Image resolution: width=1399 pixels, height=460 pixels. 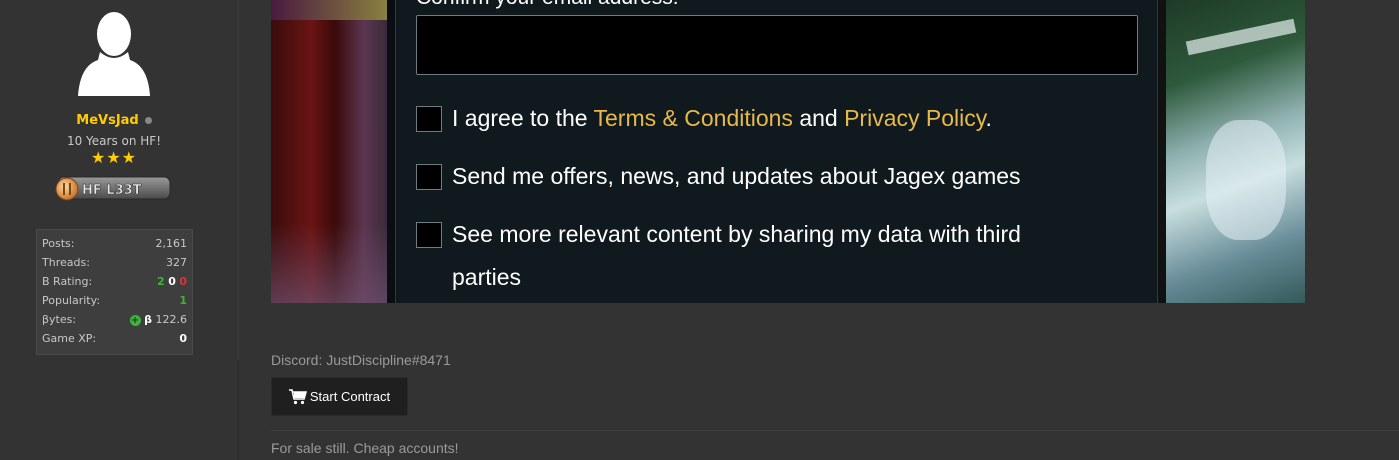 I want to click on data-sharing-checkbox, so click(x=429, y=235).